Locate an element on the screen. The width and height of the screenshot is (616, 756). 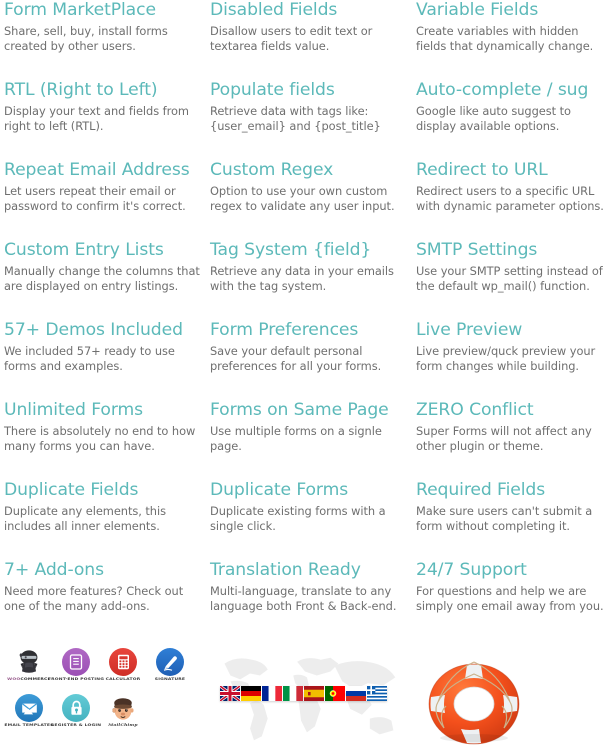
addon-label-commerce: COMMERCE is located at coordinates (35, 679).